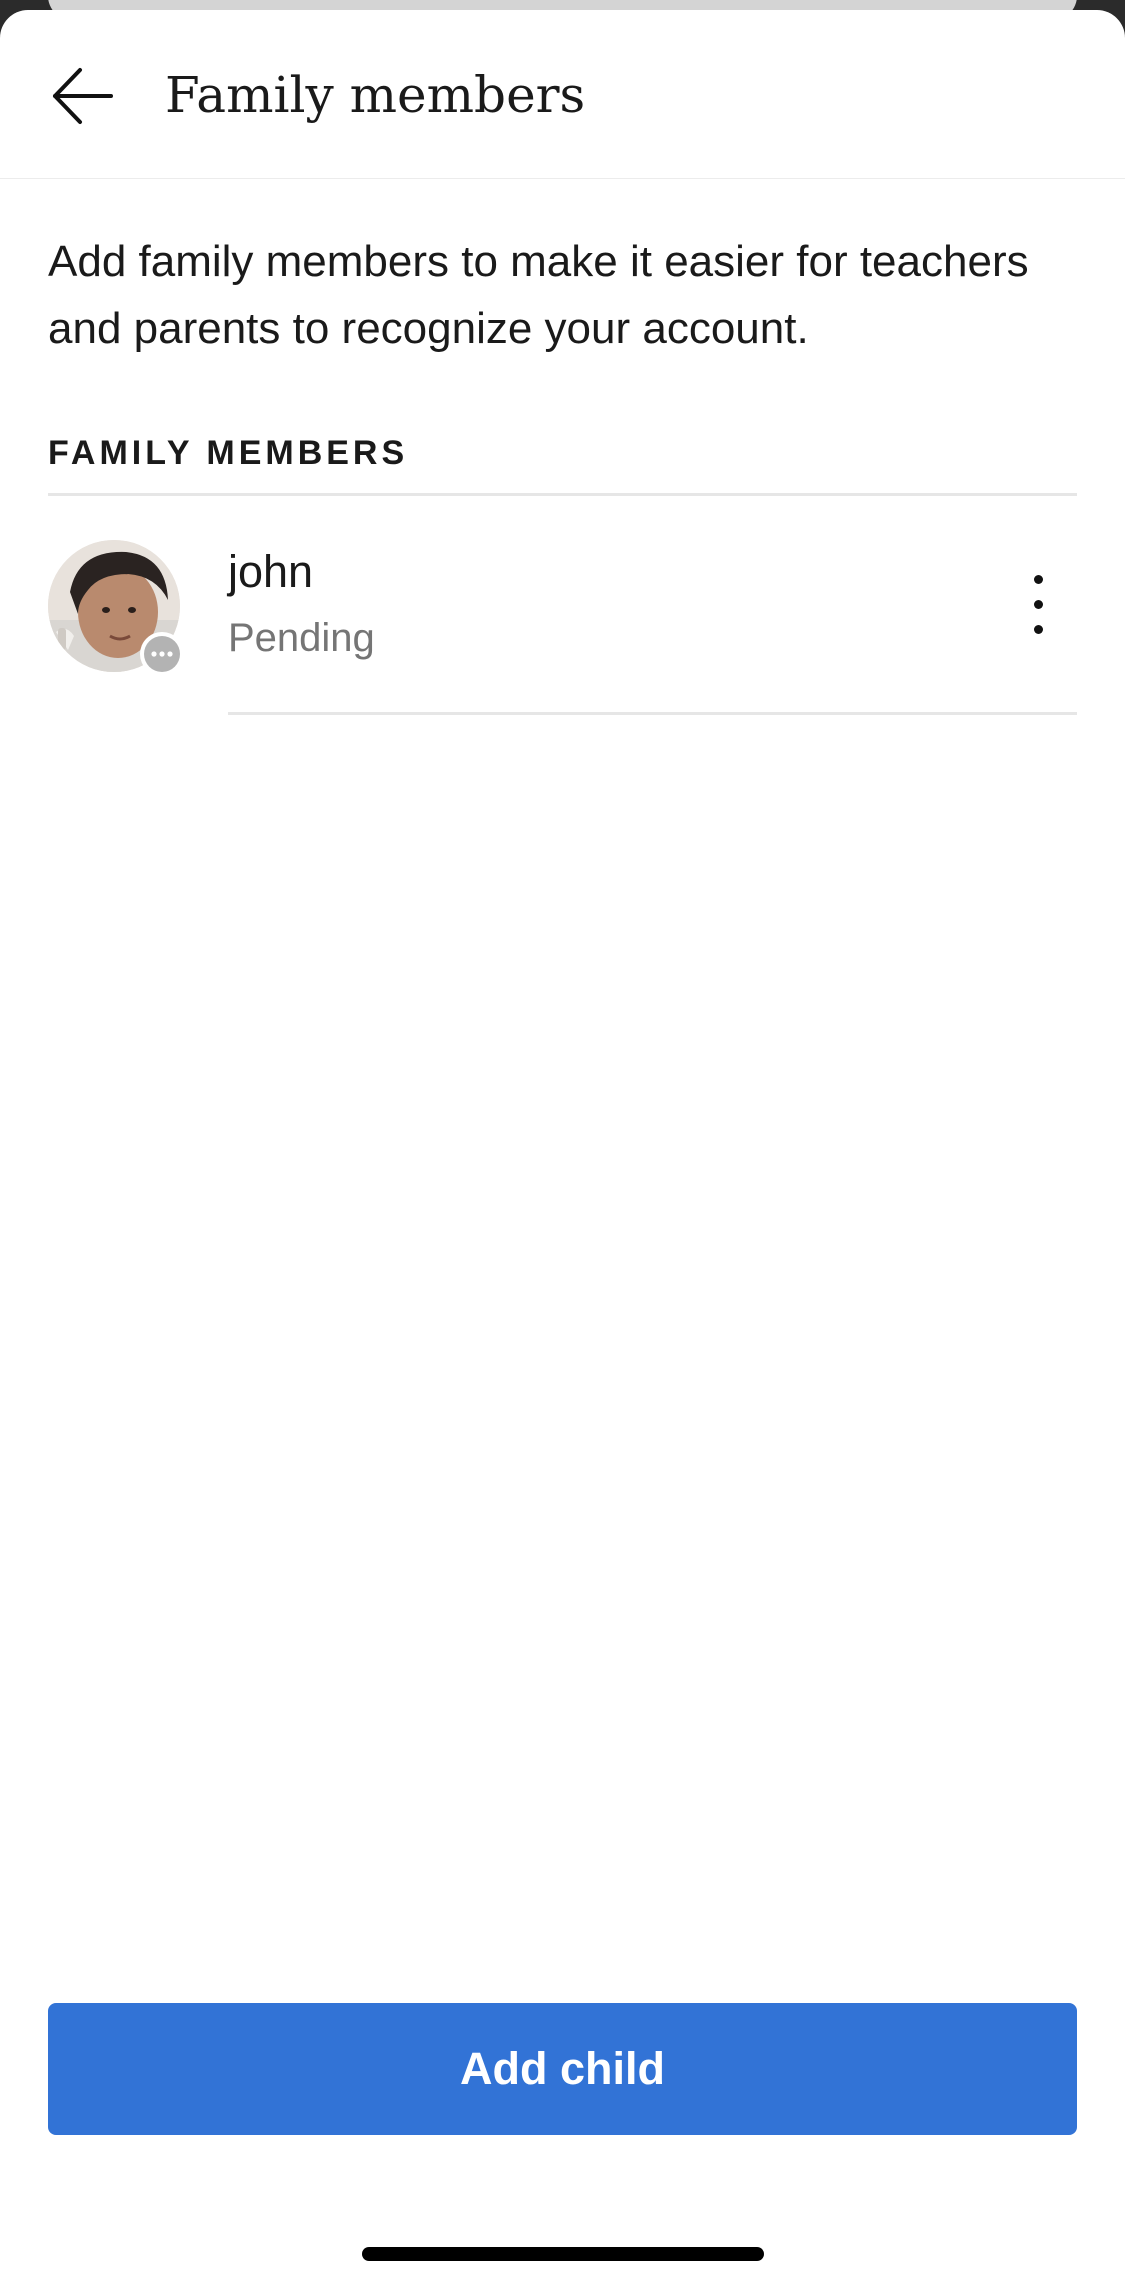 This screenshot has height=2284, width=1125. What do you see at coordinates (562, 604) in the screenshot?
I see `family-member-row: john Pending` at bounding box center [562, 604].